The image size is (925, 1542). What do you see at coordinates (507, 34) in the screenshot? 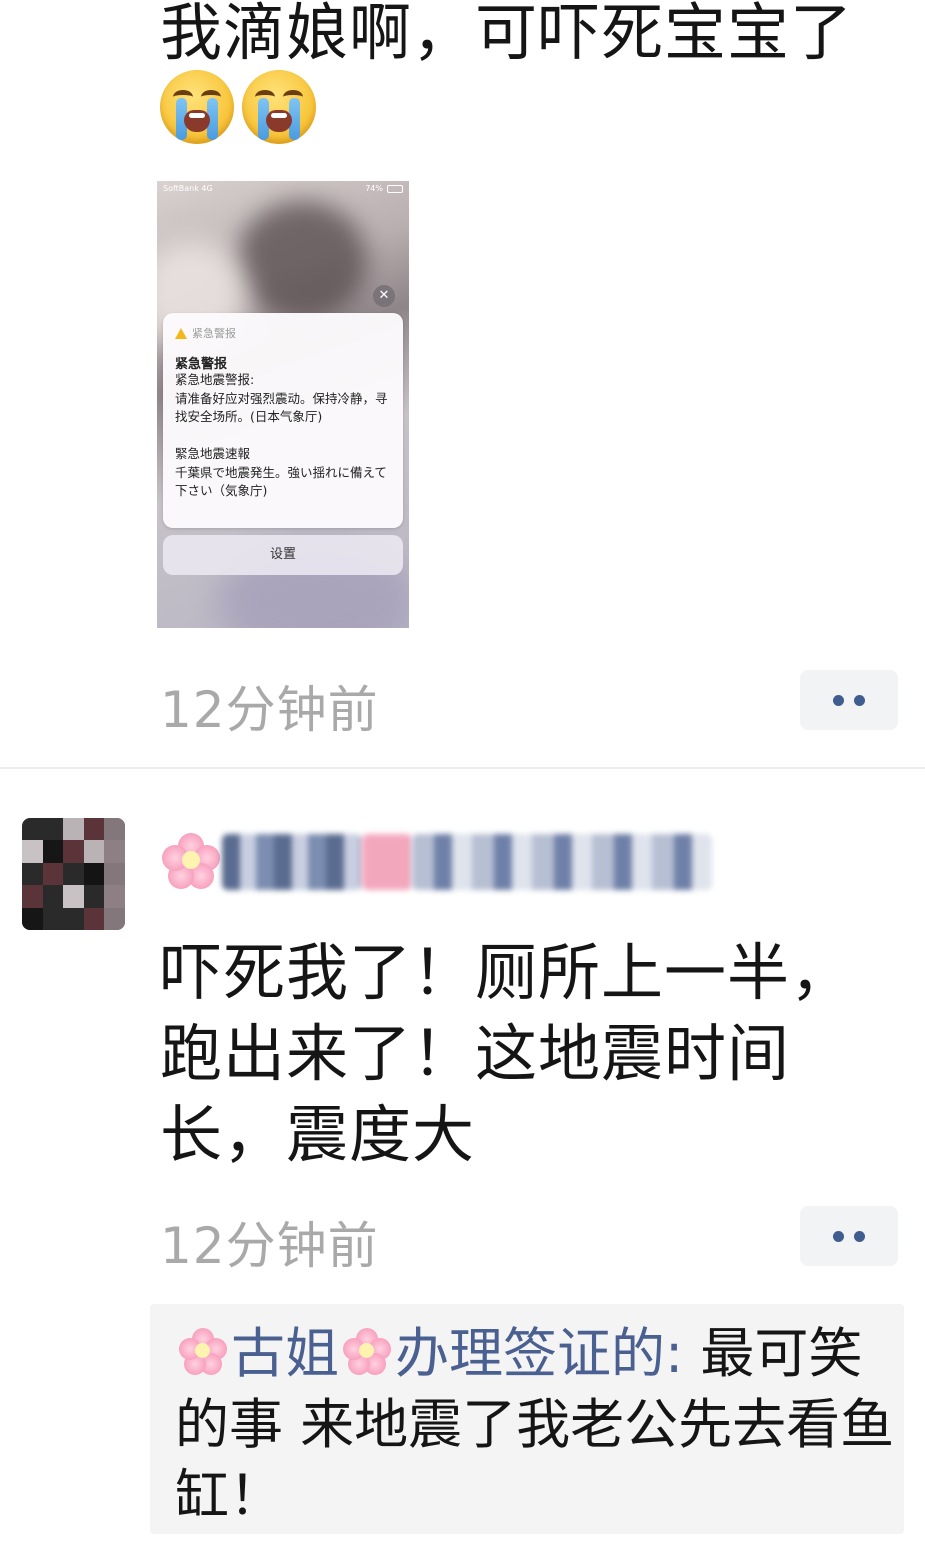
I see `post-text: 我滴娘啊，可吓死宝宝了` at bounding box center [507, 34].